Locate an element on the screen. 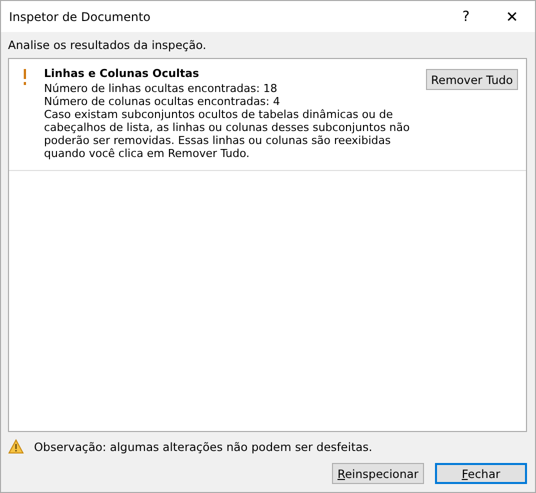 Image resolution: width=536 pixels, height=493 pixels. instruction-text: Analise os resultados da inspeção. is located at coordinates (108, 45).